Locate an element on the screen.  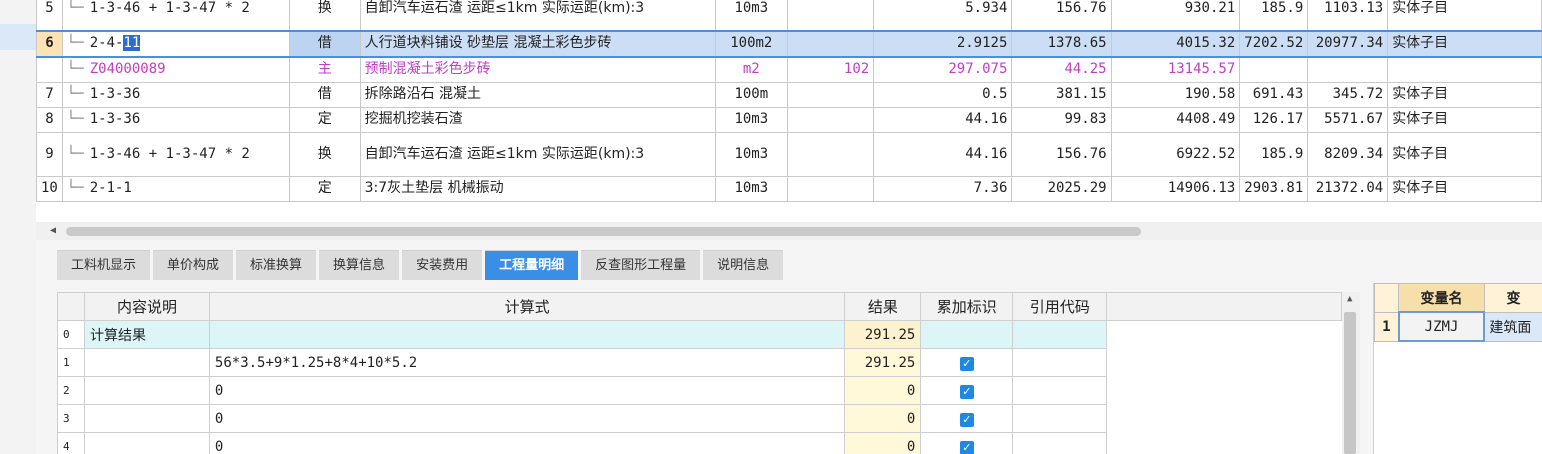
table-row: 3 0 0 ✓ is located at coordinates (699, 418).